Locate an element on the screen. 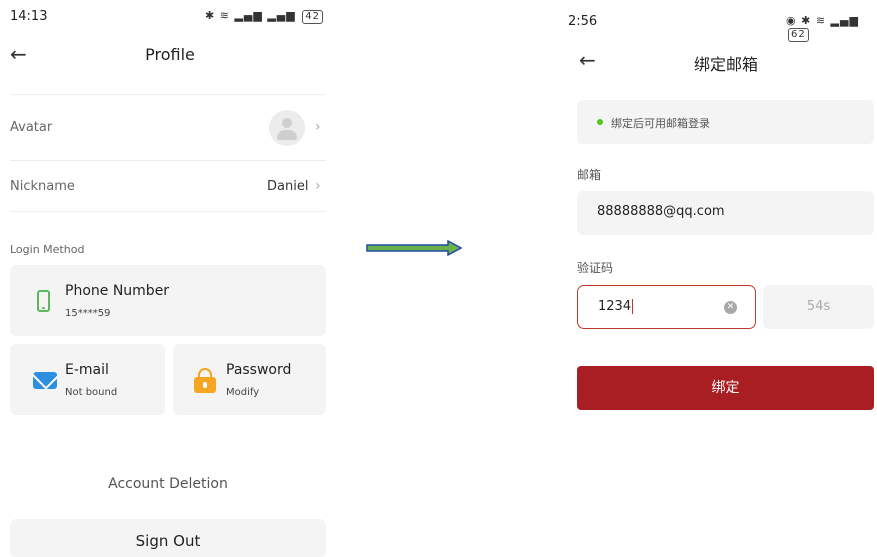 The image size is (877, 557). nickname-label: Nickname is located at coordinates (42, 186).